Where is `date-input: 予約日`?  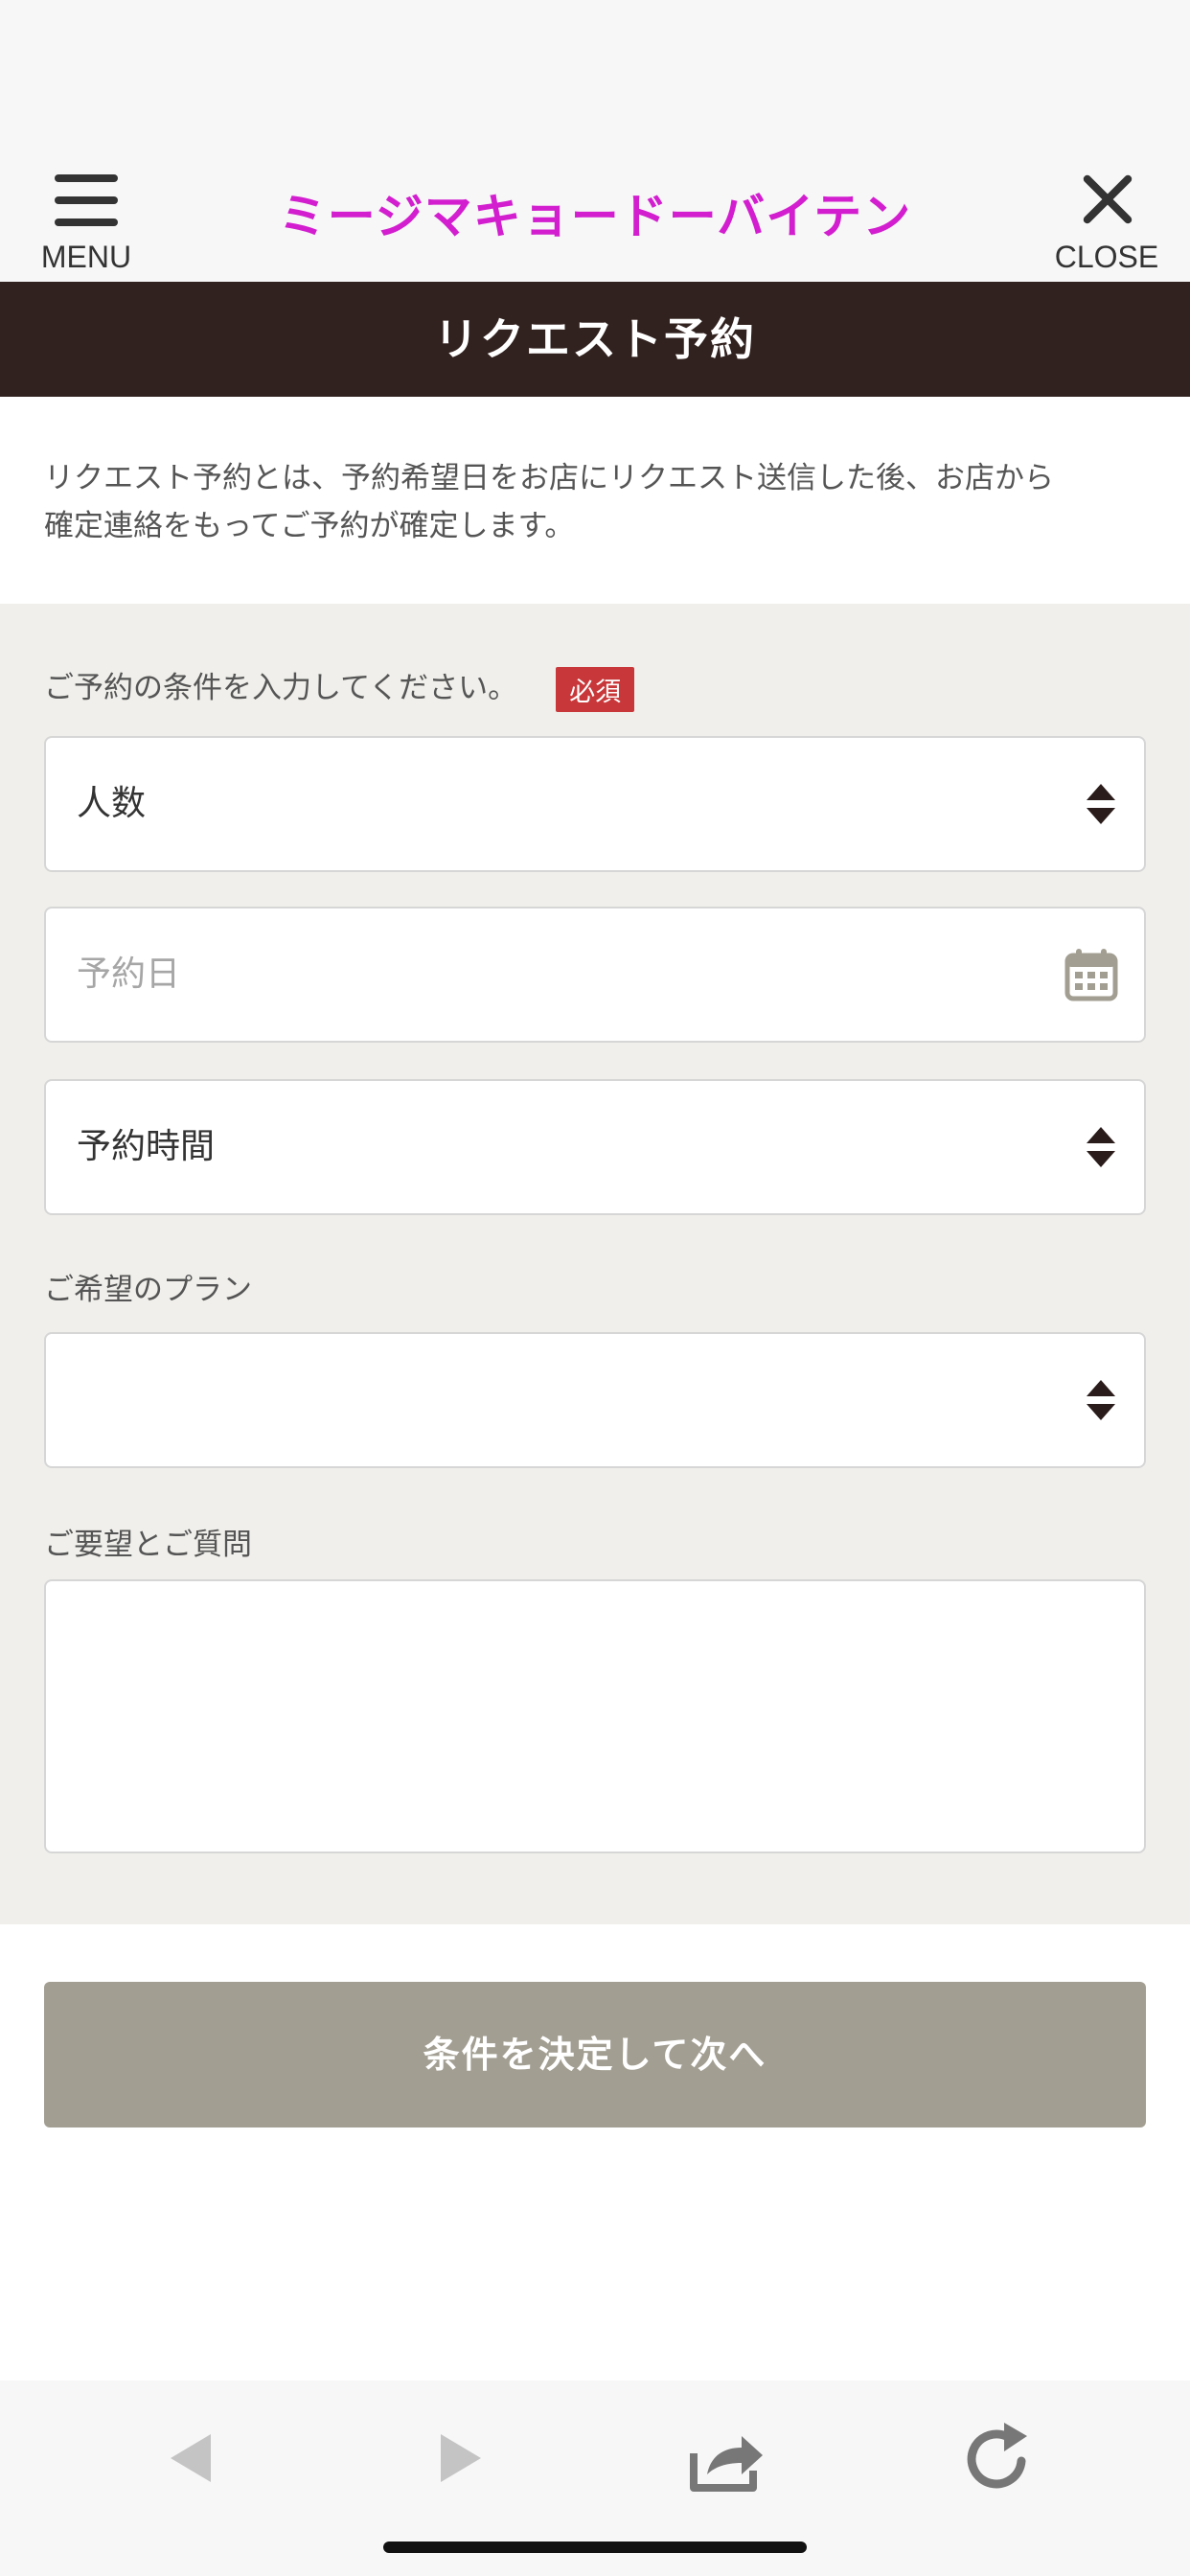
date-input: 予約日 is located at coordinates (595, 975).